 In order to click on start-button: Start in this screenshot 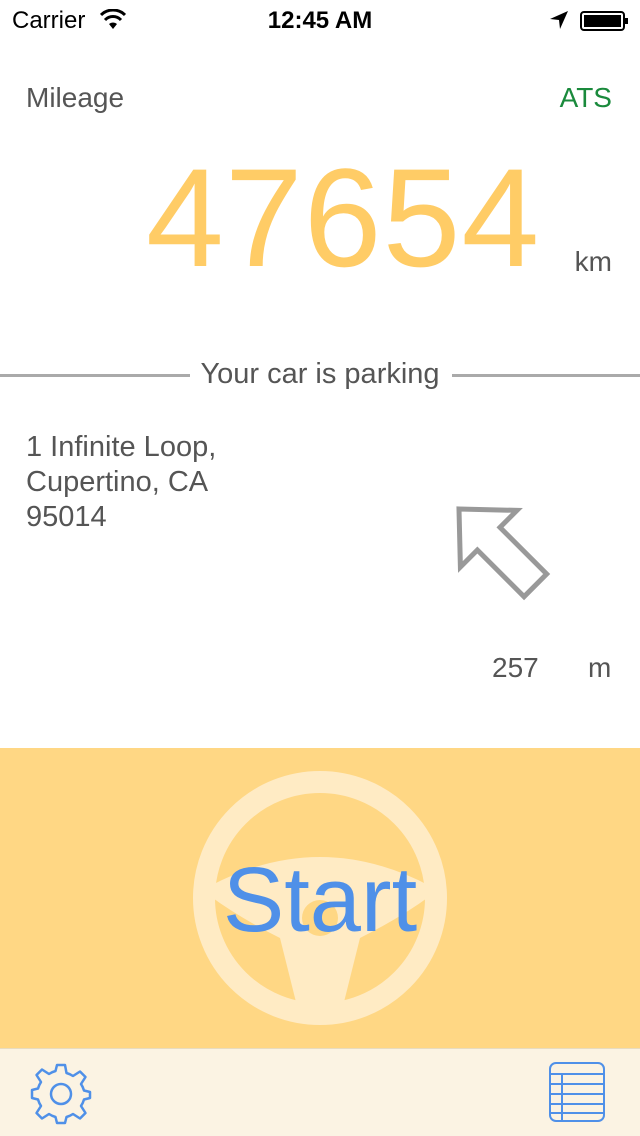, I will do `click(320, 900)`.